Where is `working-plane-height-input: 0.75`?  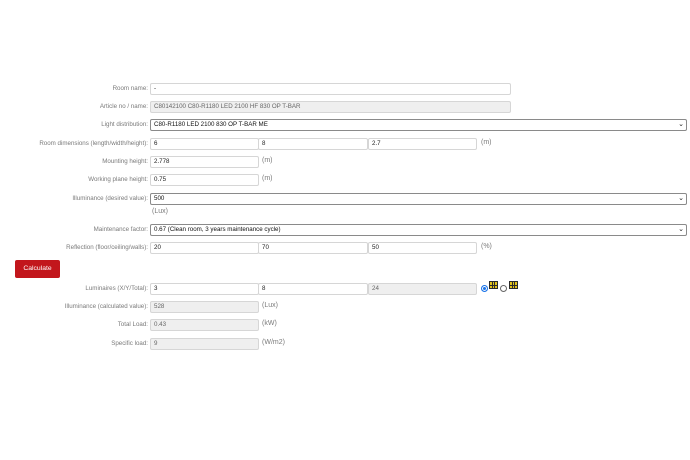
working-plane-height-input: 0.75 is located at coordinates (204, 180).